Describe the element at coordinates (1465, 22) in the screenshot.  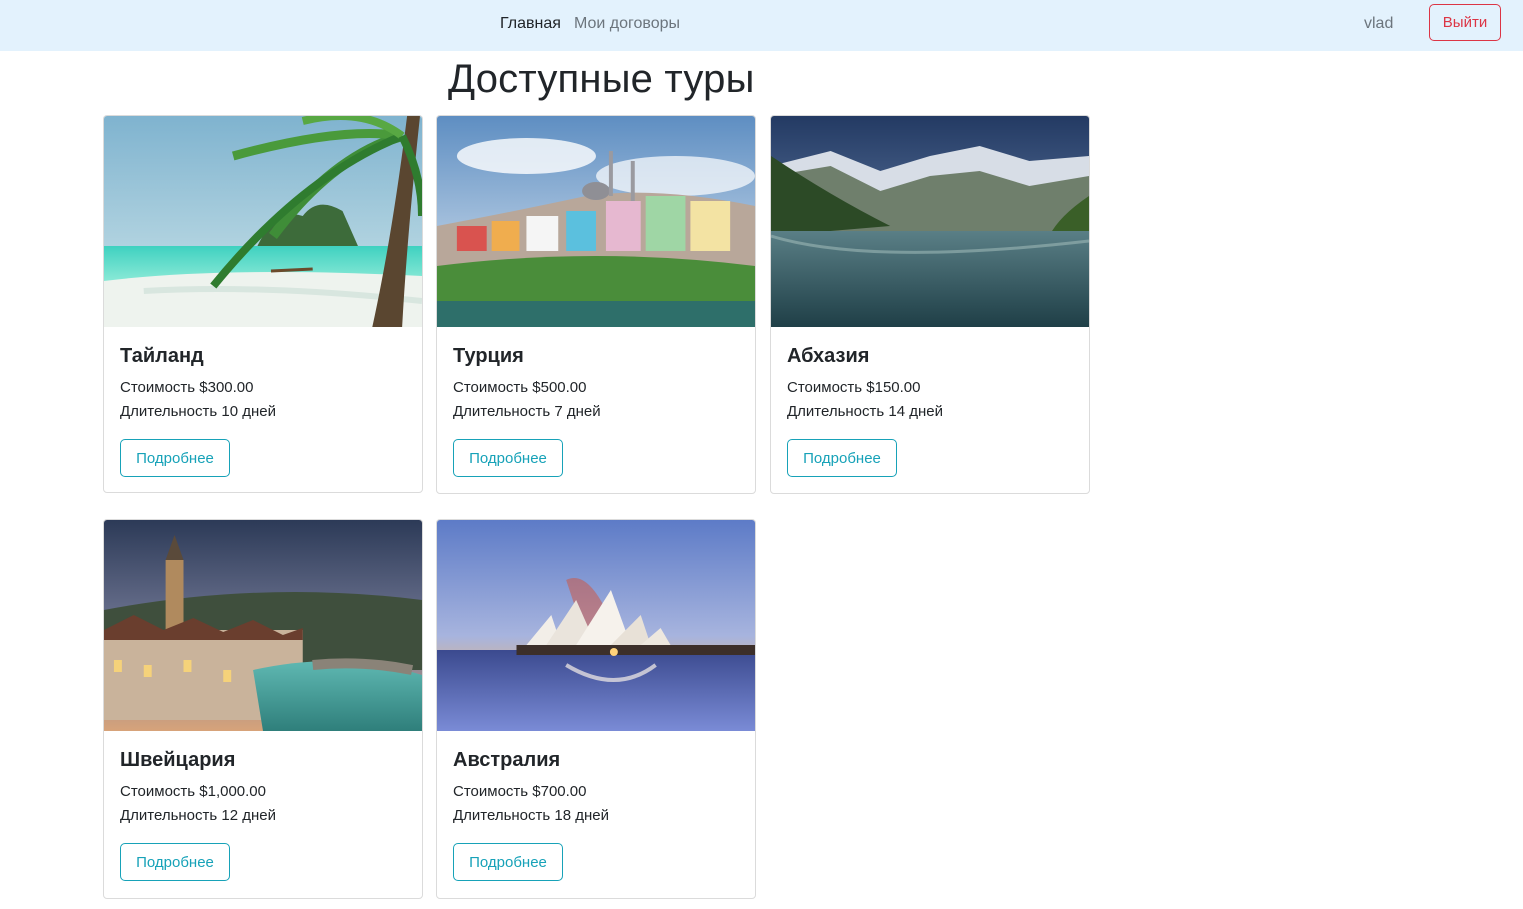
I see `logout-button: Выйти` at that location.